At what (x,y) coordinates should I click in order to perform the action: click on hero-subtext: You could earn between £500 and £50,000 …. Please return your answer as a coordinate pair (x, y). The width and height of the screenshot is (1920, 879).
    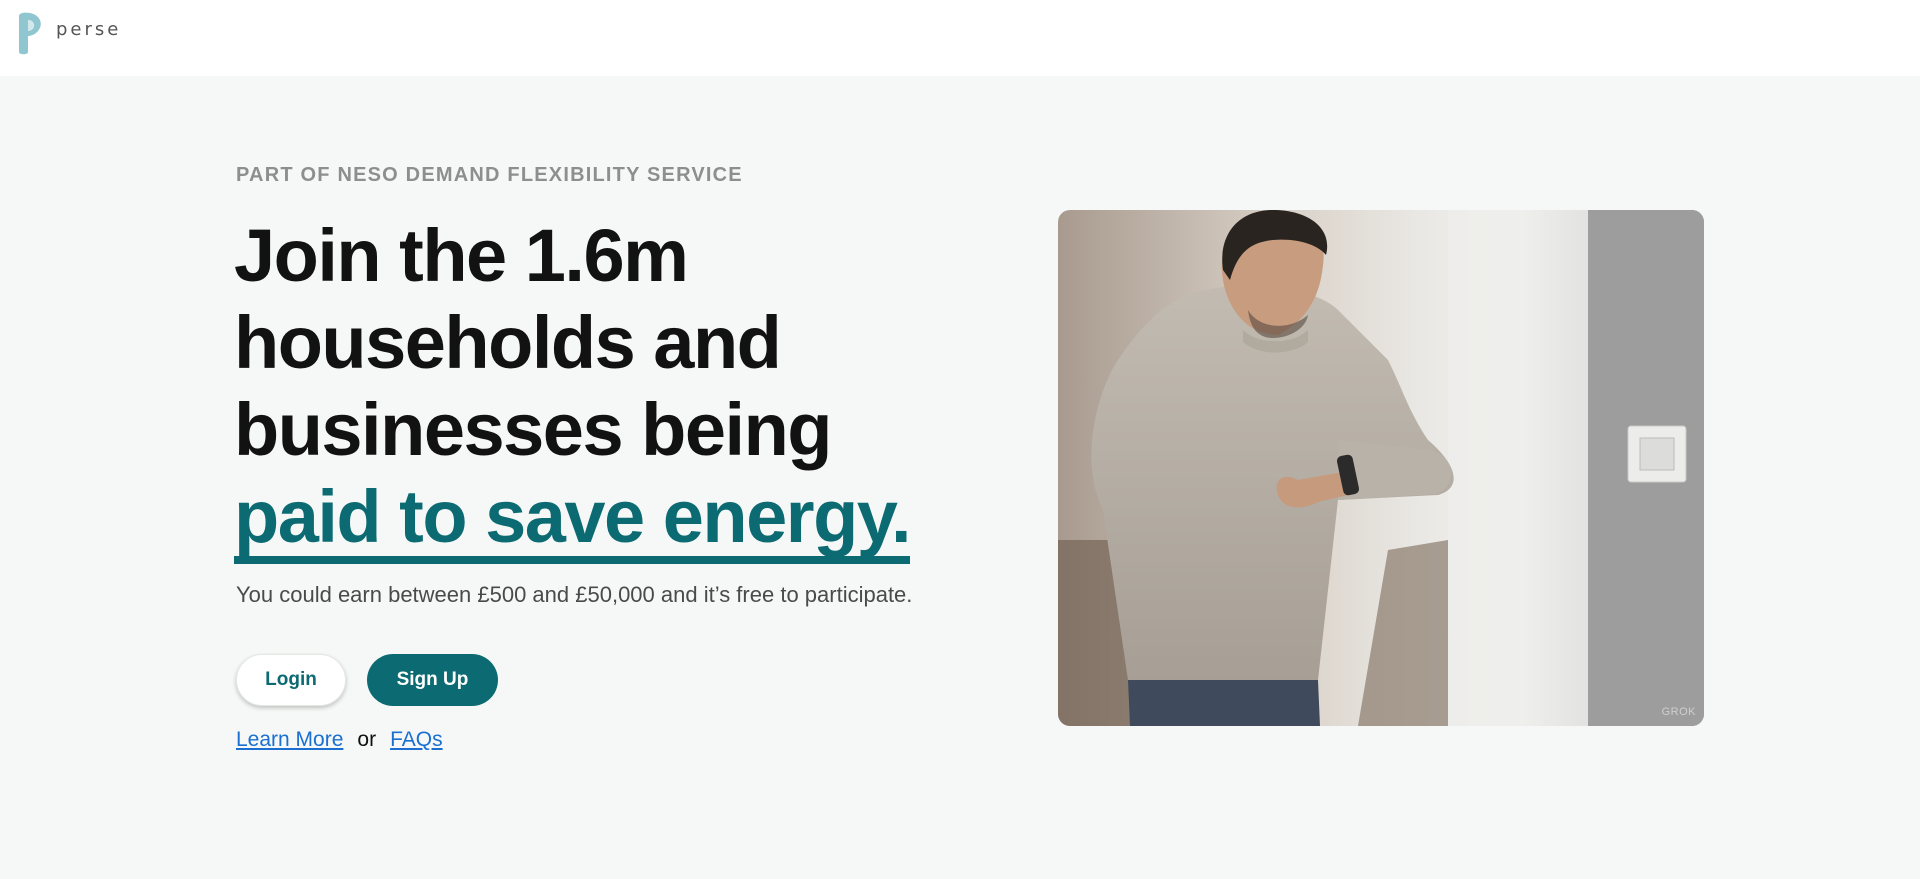
    Looking at the image, I should click on (574, 594).